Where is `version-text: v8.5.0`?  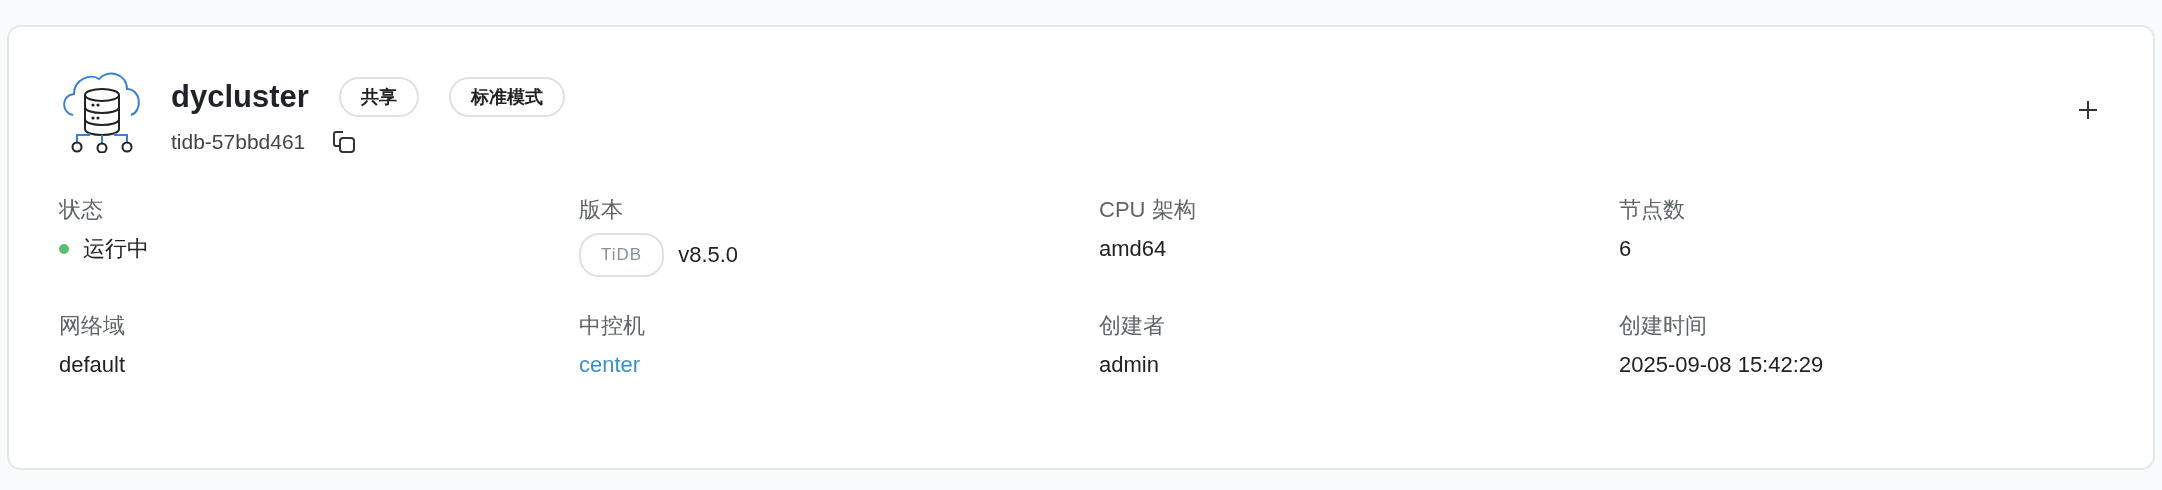
version-text: v8.5.0 is located at coordinates (708, 255).